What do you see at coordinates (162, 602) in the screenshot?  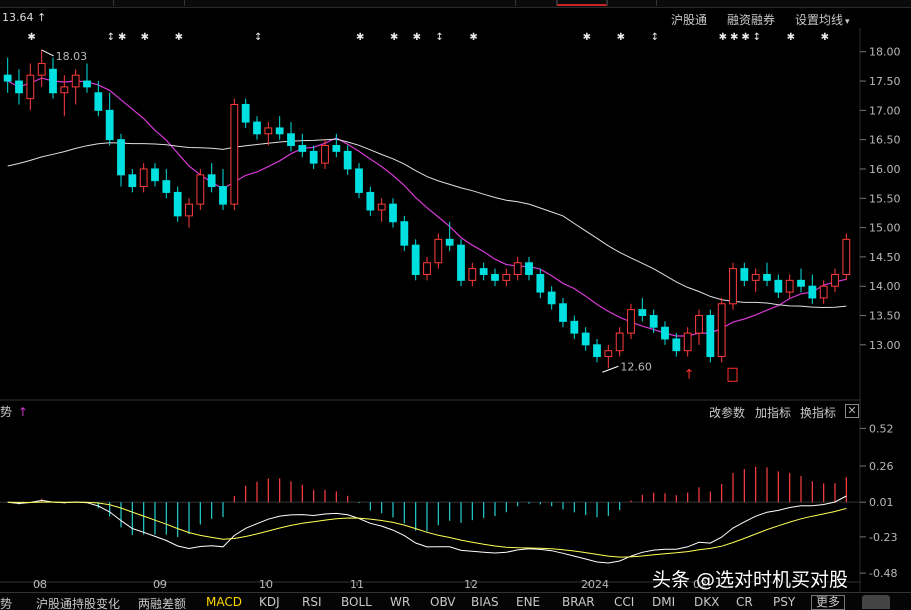 I see `tab-两融差额: 两融差额` at bounding box center [162, 602].